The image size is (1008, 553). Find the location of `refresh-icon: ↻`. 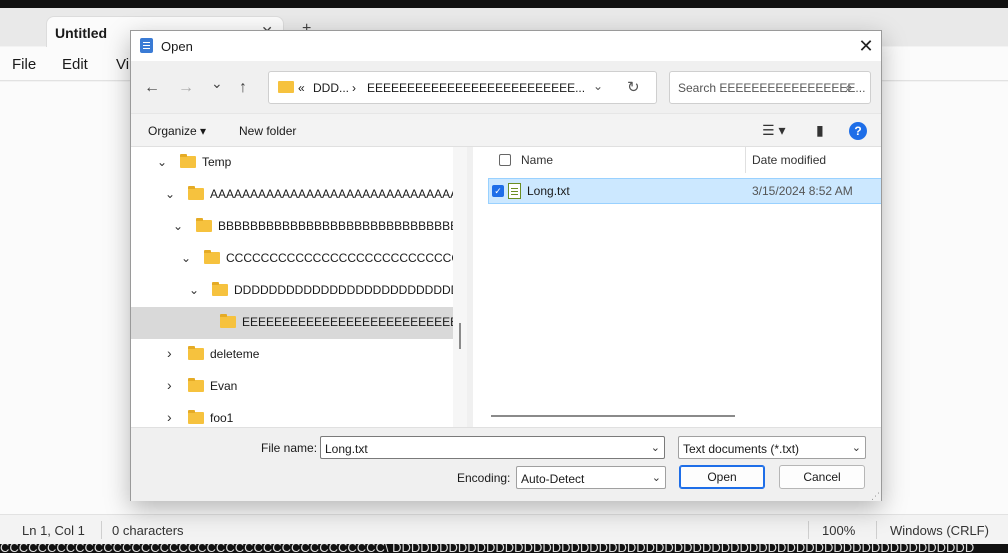

refresh-icon: ↻ is located at coordinates (633, 87).